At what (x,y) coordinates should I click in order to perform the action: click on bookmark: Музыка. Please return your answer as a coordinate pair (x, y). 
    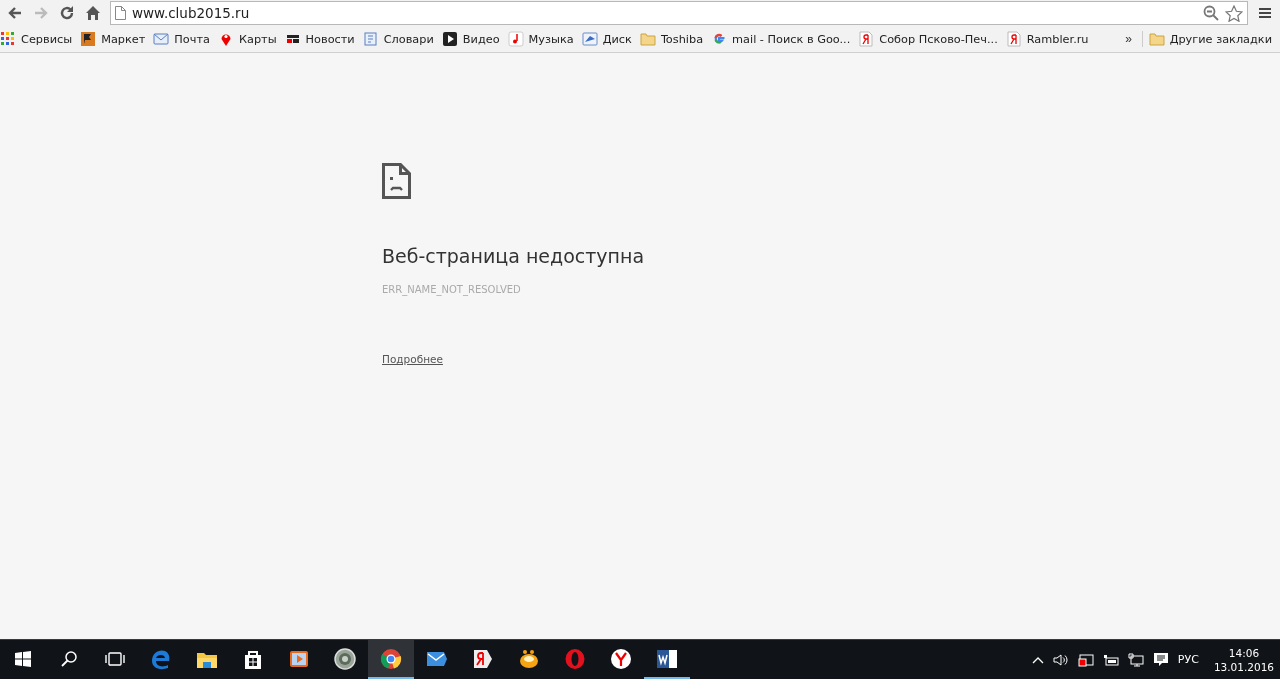
    Looking at the image, I should click on (543, 39).